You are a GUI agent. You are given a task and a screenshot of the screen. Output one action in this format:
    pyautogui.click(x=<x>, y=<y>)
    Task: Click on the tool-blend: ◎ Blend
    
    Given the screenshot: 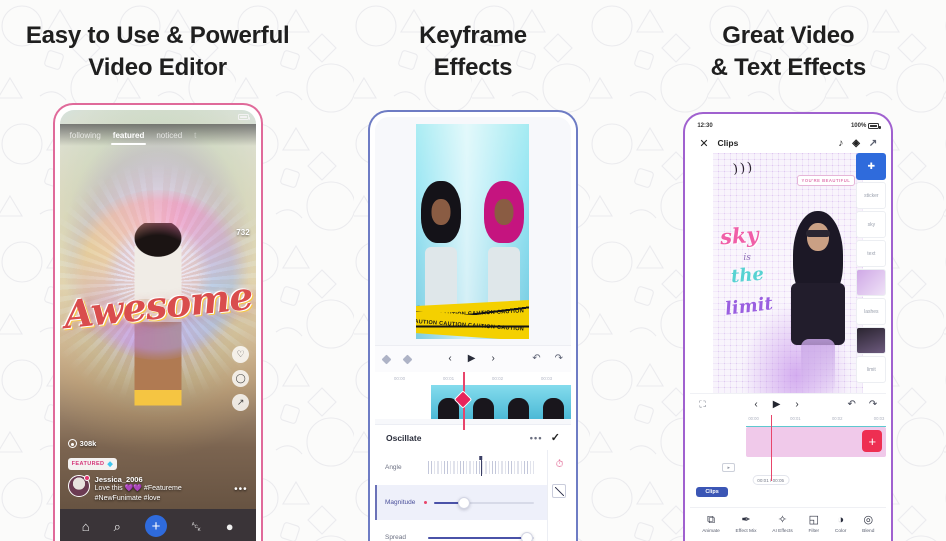 What is the action you would take?
    pyautogui.click(x=868, y=525)
    